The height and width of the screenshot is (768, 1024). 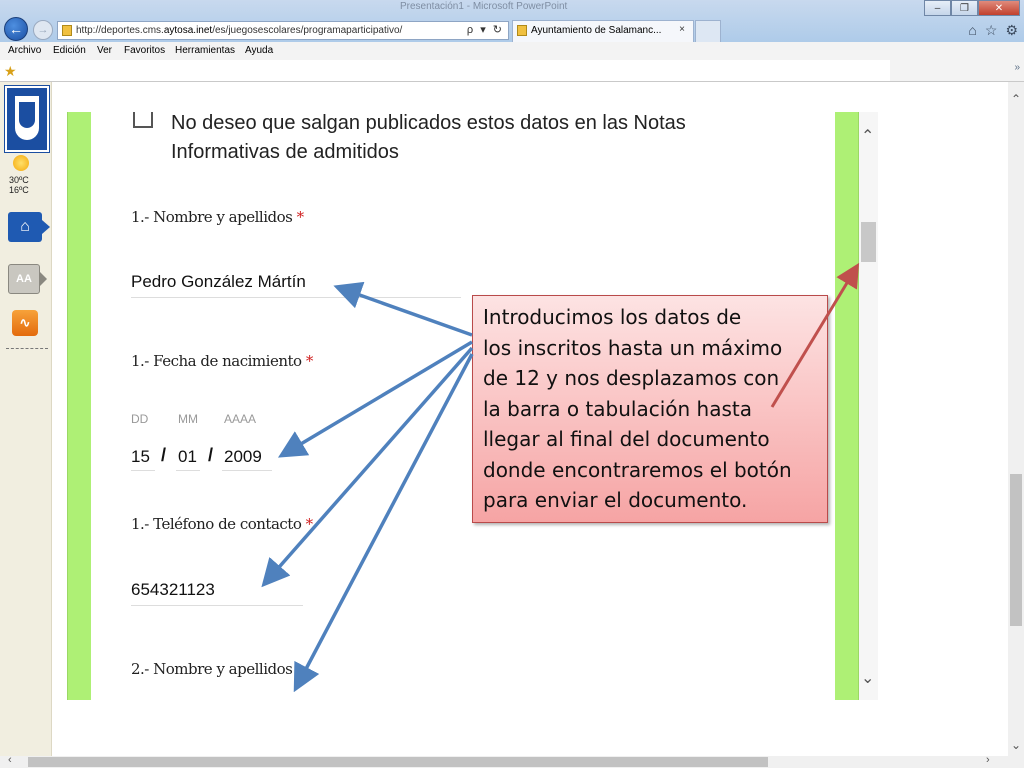 What do you see at coordinates (1011, 30) in the screenshot?
I see `gear-icon: ⚙` at bounding box center [1011, 30].